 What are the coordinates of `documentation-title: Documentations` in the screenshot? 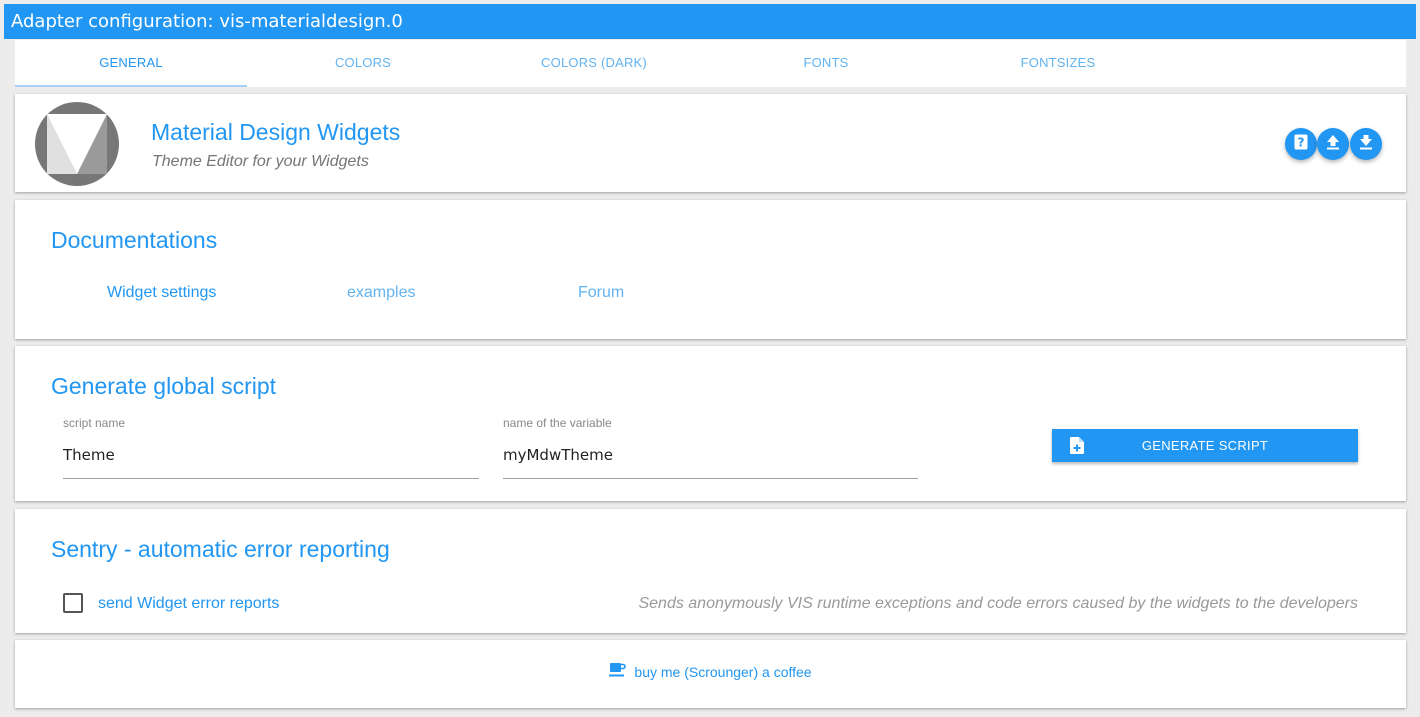 It's located at (134, 240).